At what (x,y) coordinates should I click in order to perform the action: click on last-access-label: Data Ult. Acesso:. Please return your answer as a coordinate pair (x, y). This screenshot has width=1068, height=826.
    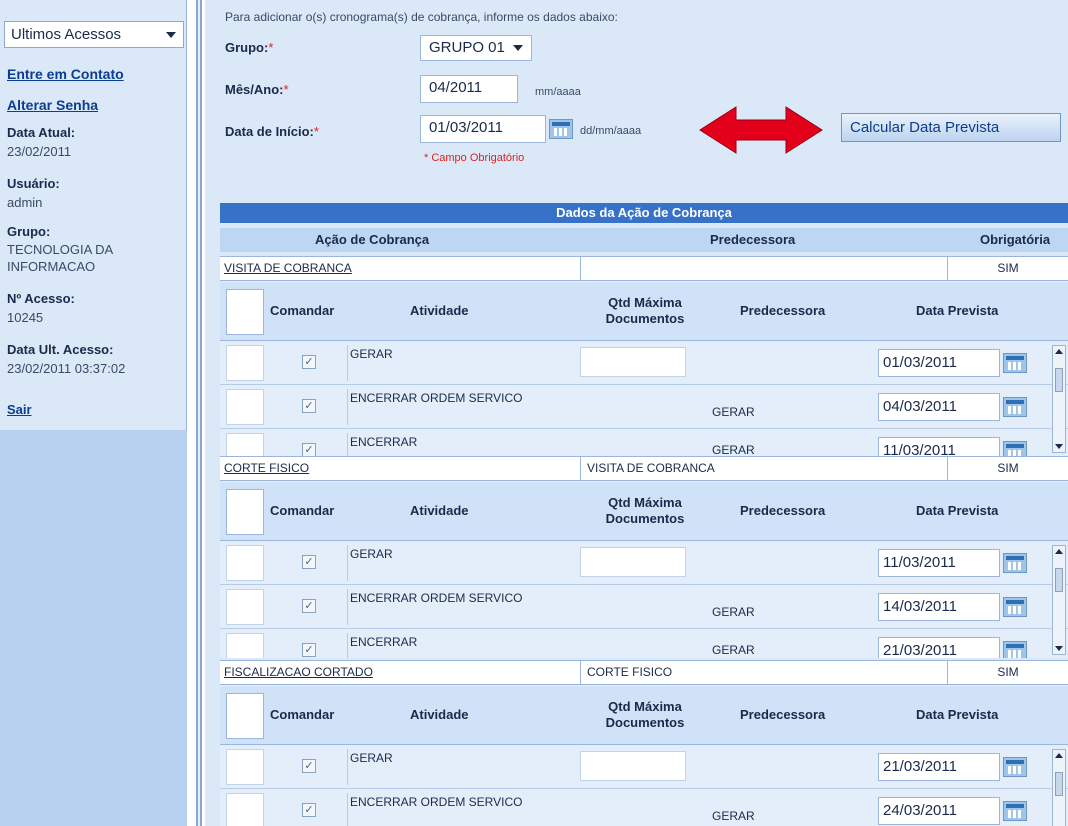
    Looking at the image, I should click on (60, 349).